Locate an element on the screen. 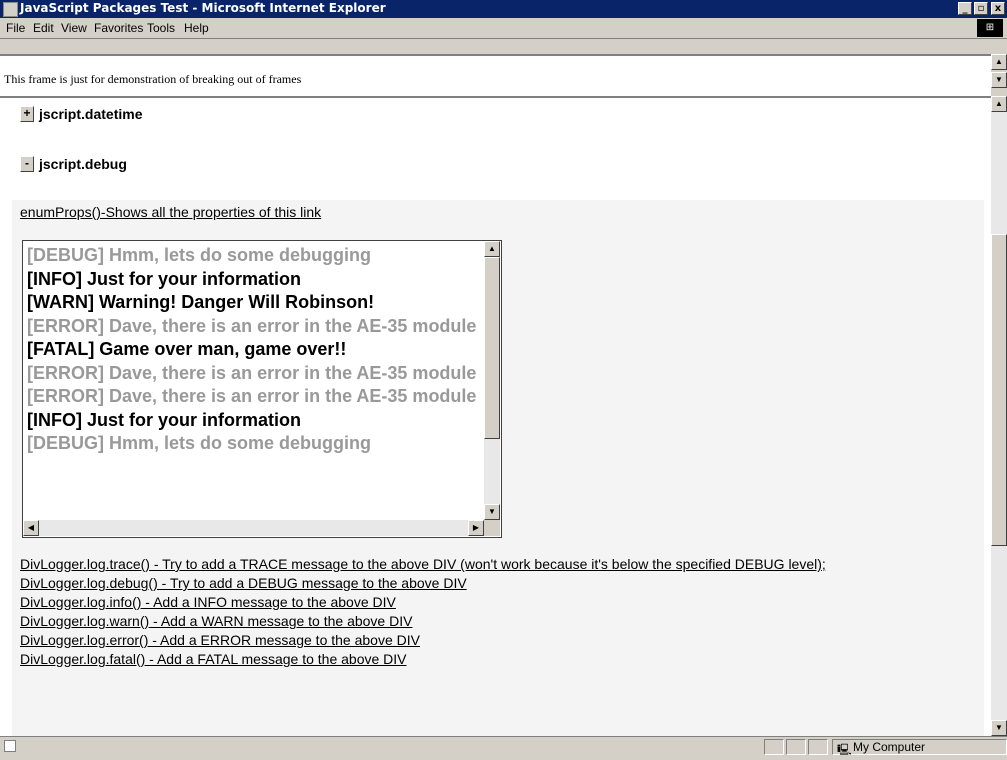  menu-file: File is located at coordinates (15, 28).